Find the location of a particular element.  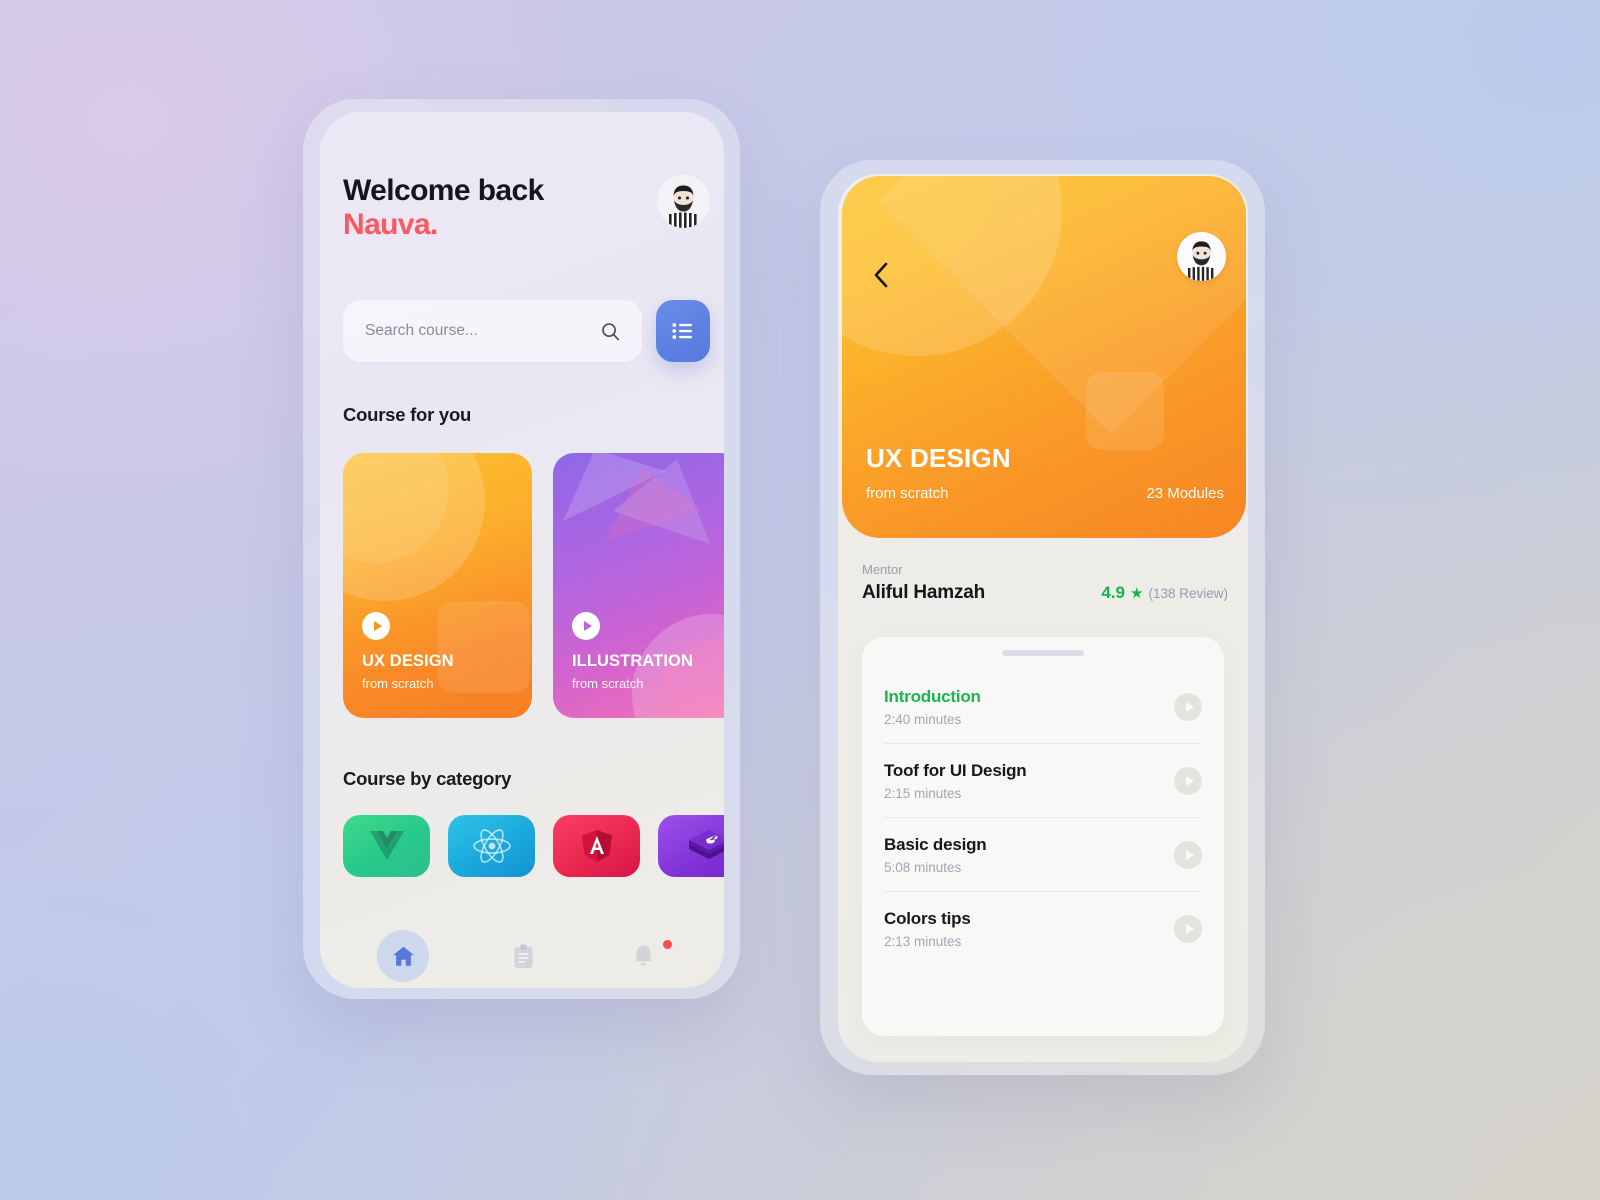

back-button is located at coordinates (881, 275).